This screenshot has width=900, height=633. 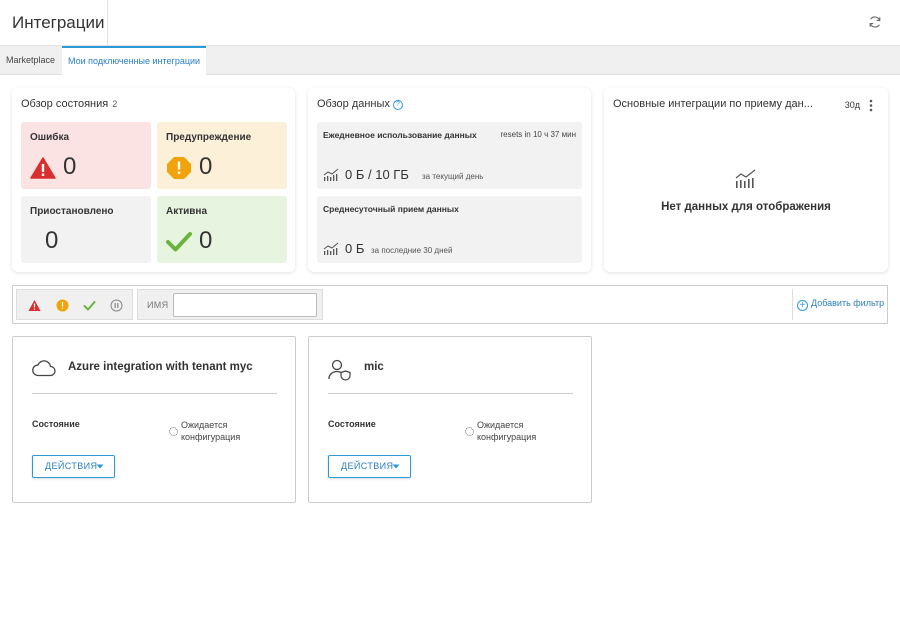 What do you see at coordinates (86, 155) in the screenshot?
I see `status-tile-error: Ошибка 0` at bounding box center [86, 155].